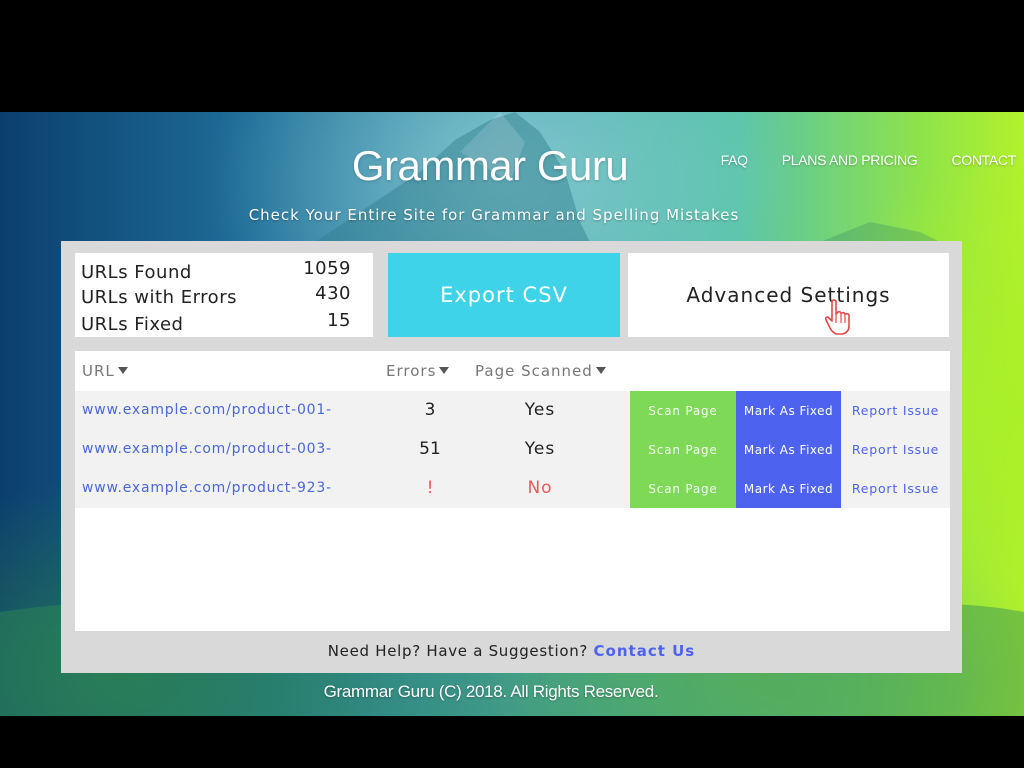 The image size is (1024, 768). I want to click on nav-item-faq: FAQ, so click(734, 160).